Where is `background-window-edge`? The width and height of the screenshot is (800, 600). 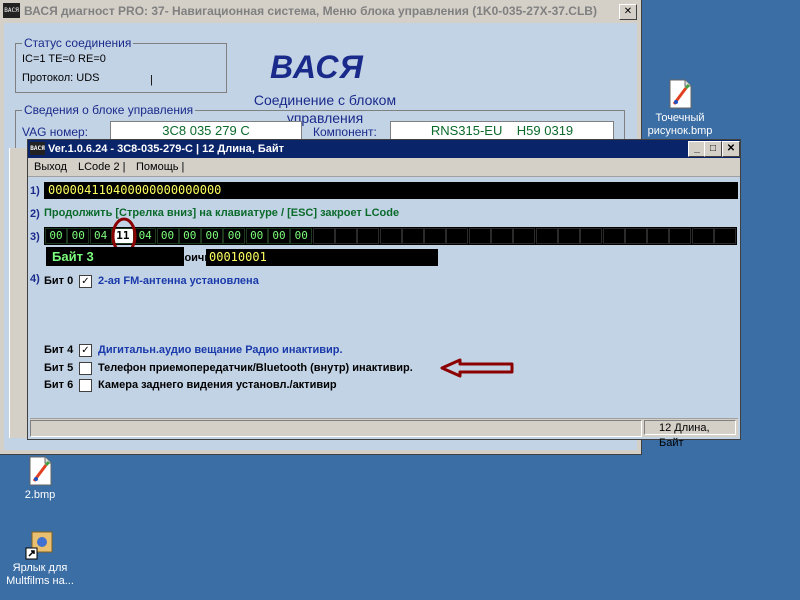 background-window-edge is located at coordinates (18, 293).